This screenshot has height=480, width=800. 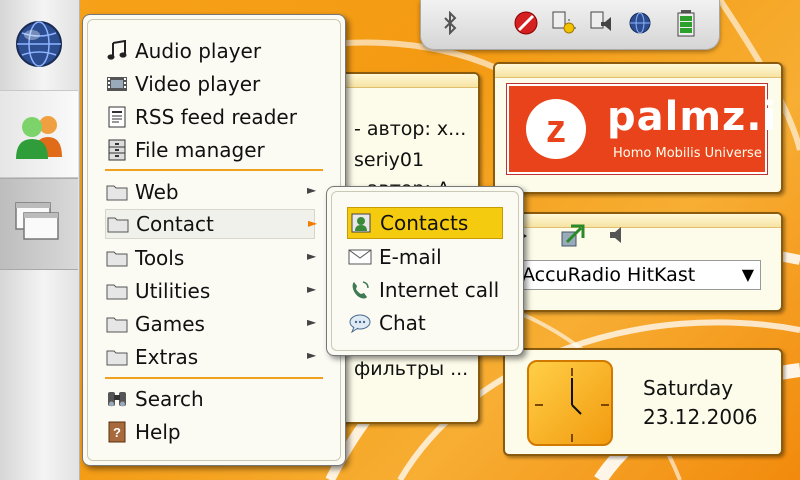 I want to click on submenu-item-label: Internet call, so click(x=439, y=290).